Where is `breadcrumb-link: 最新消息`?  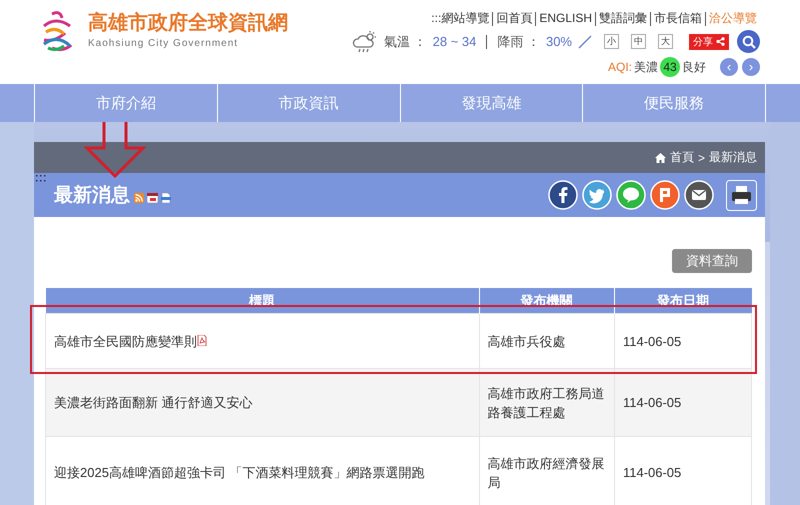 breadcrumb-link: 最新消息 is located at coordinates (733, 157).